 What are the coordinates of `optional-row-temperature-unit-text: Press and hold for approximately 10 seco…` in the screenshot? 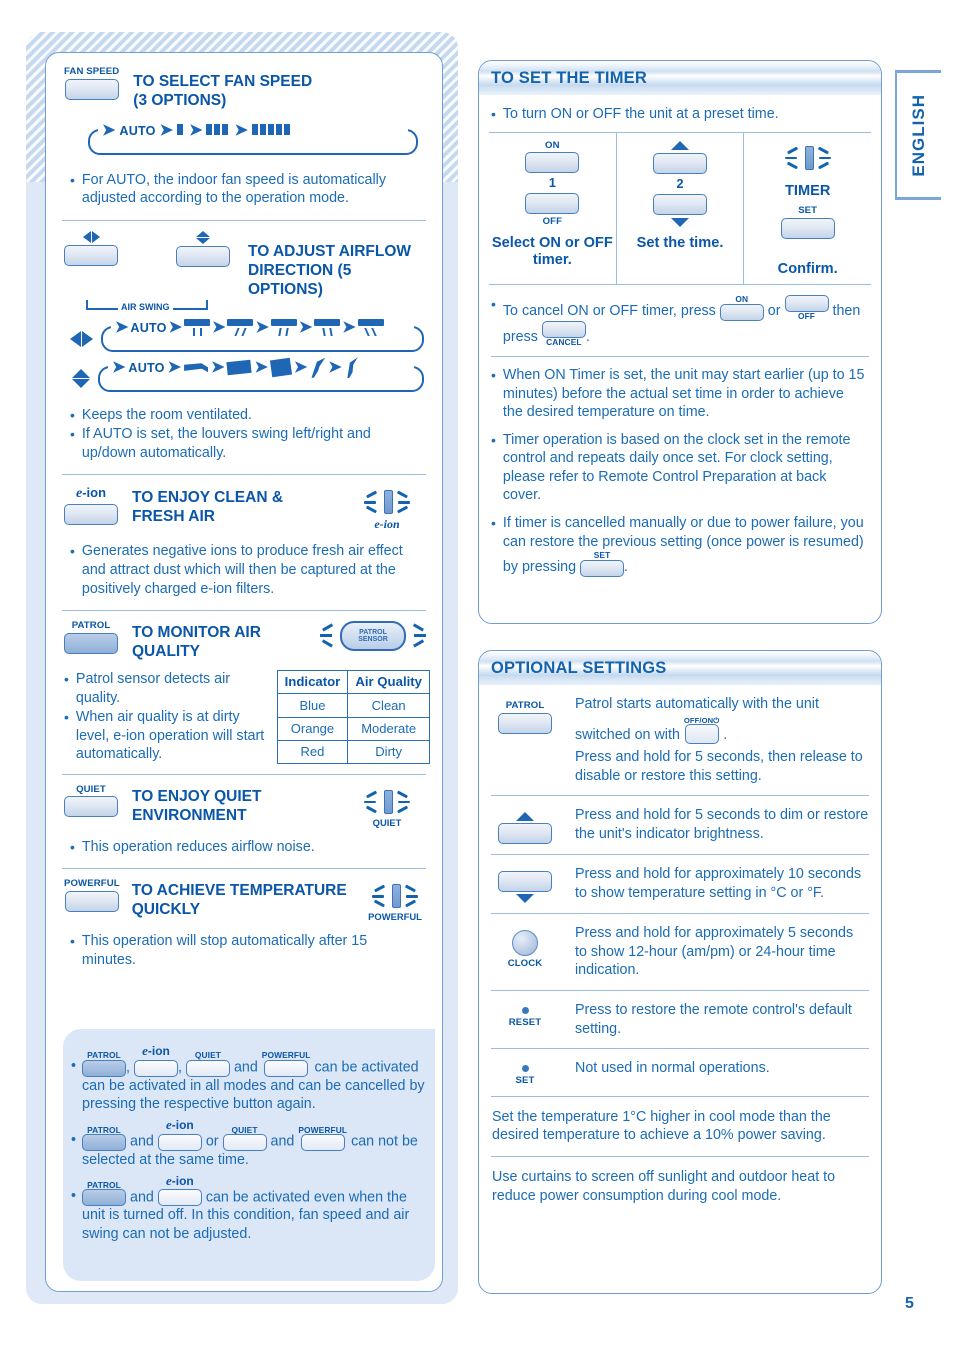 It's located at (718, 883).